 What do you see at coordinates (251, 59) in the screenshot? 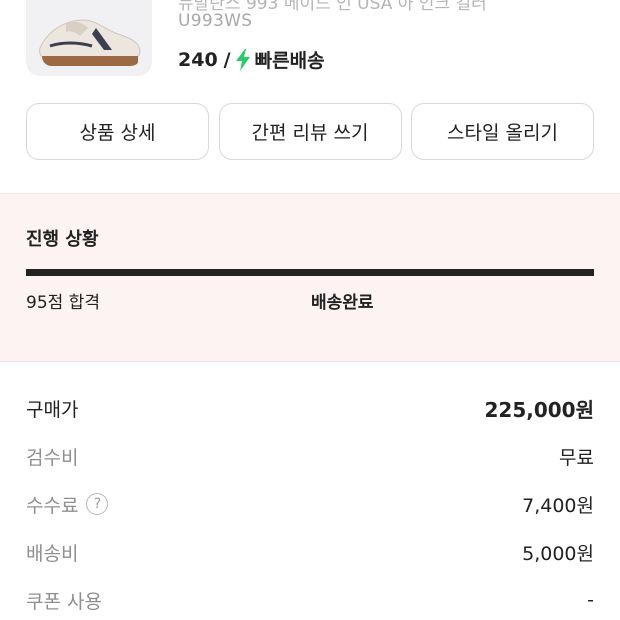
I see `product-option: 240 / 빠른배송` at bounding box center [251, 59].